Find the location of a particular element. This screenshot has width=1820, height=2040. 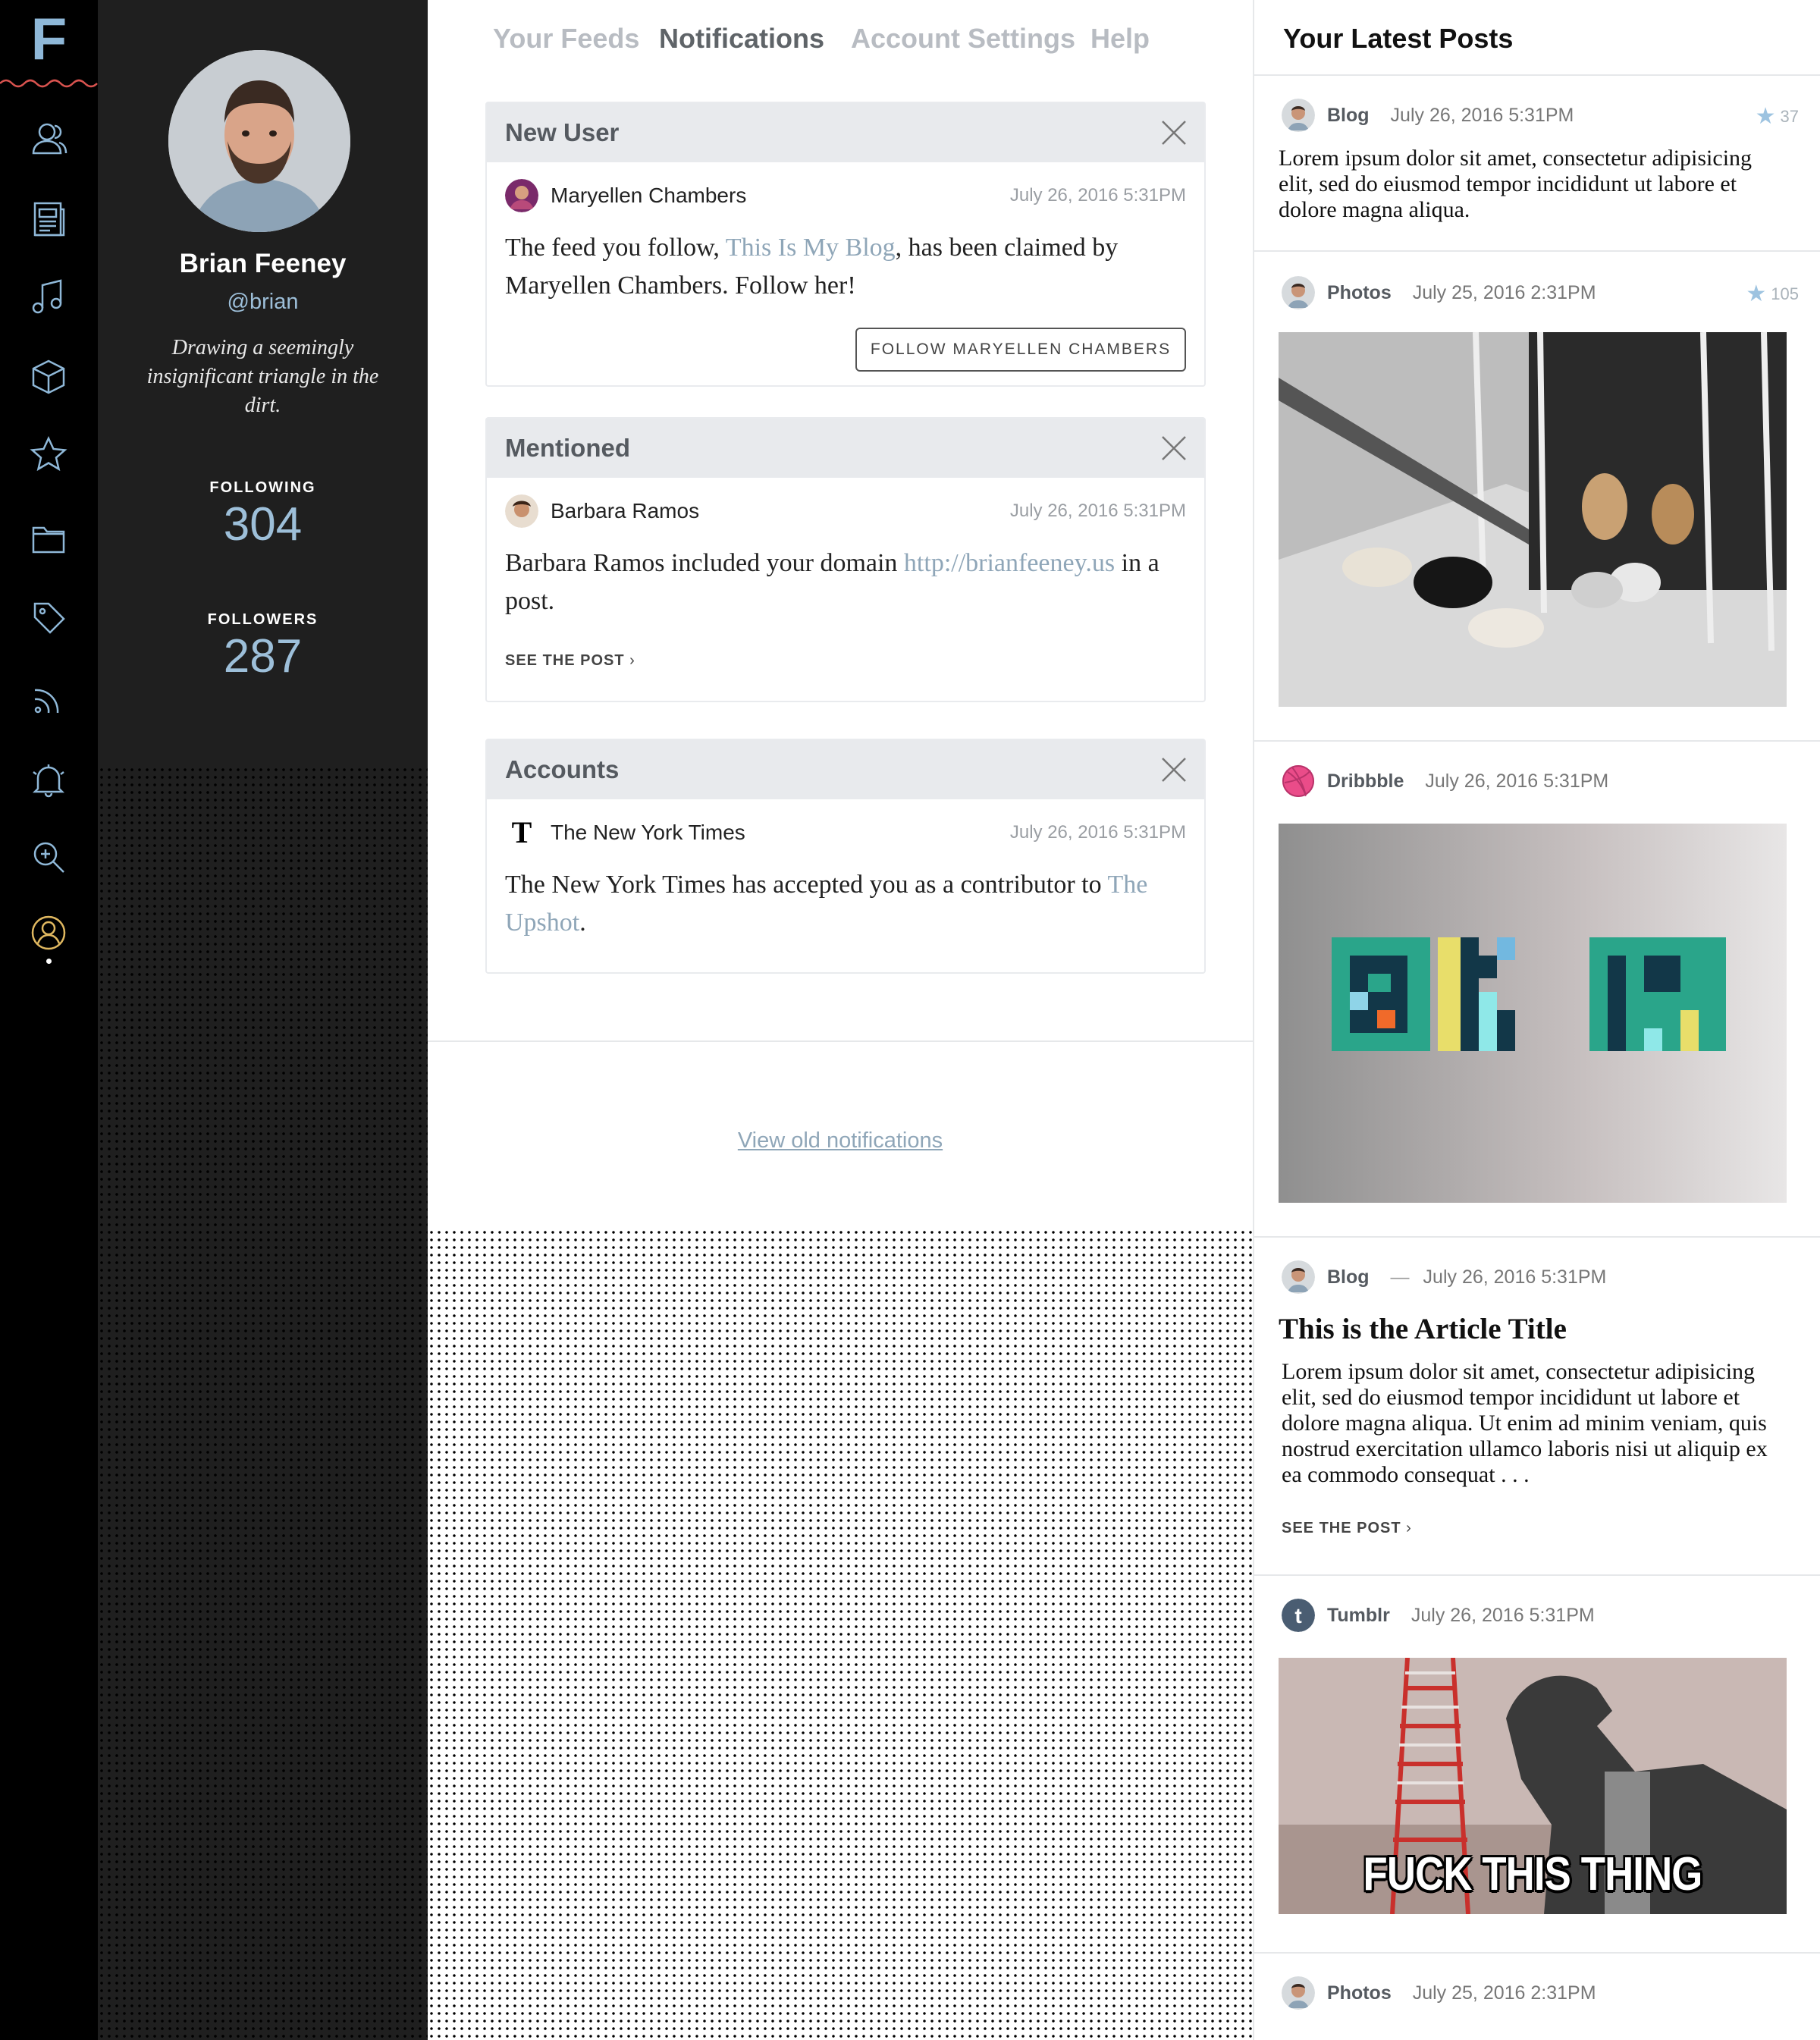

card-heading: Accounts is located at coordinates (562, 769).